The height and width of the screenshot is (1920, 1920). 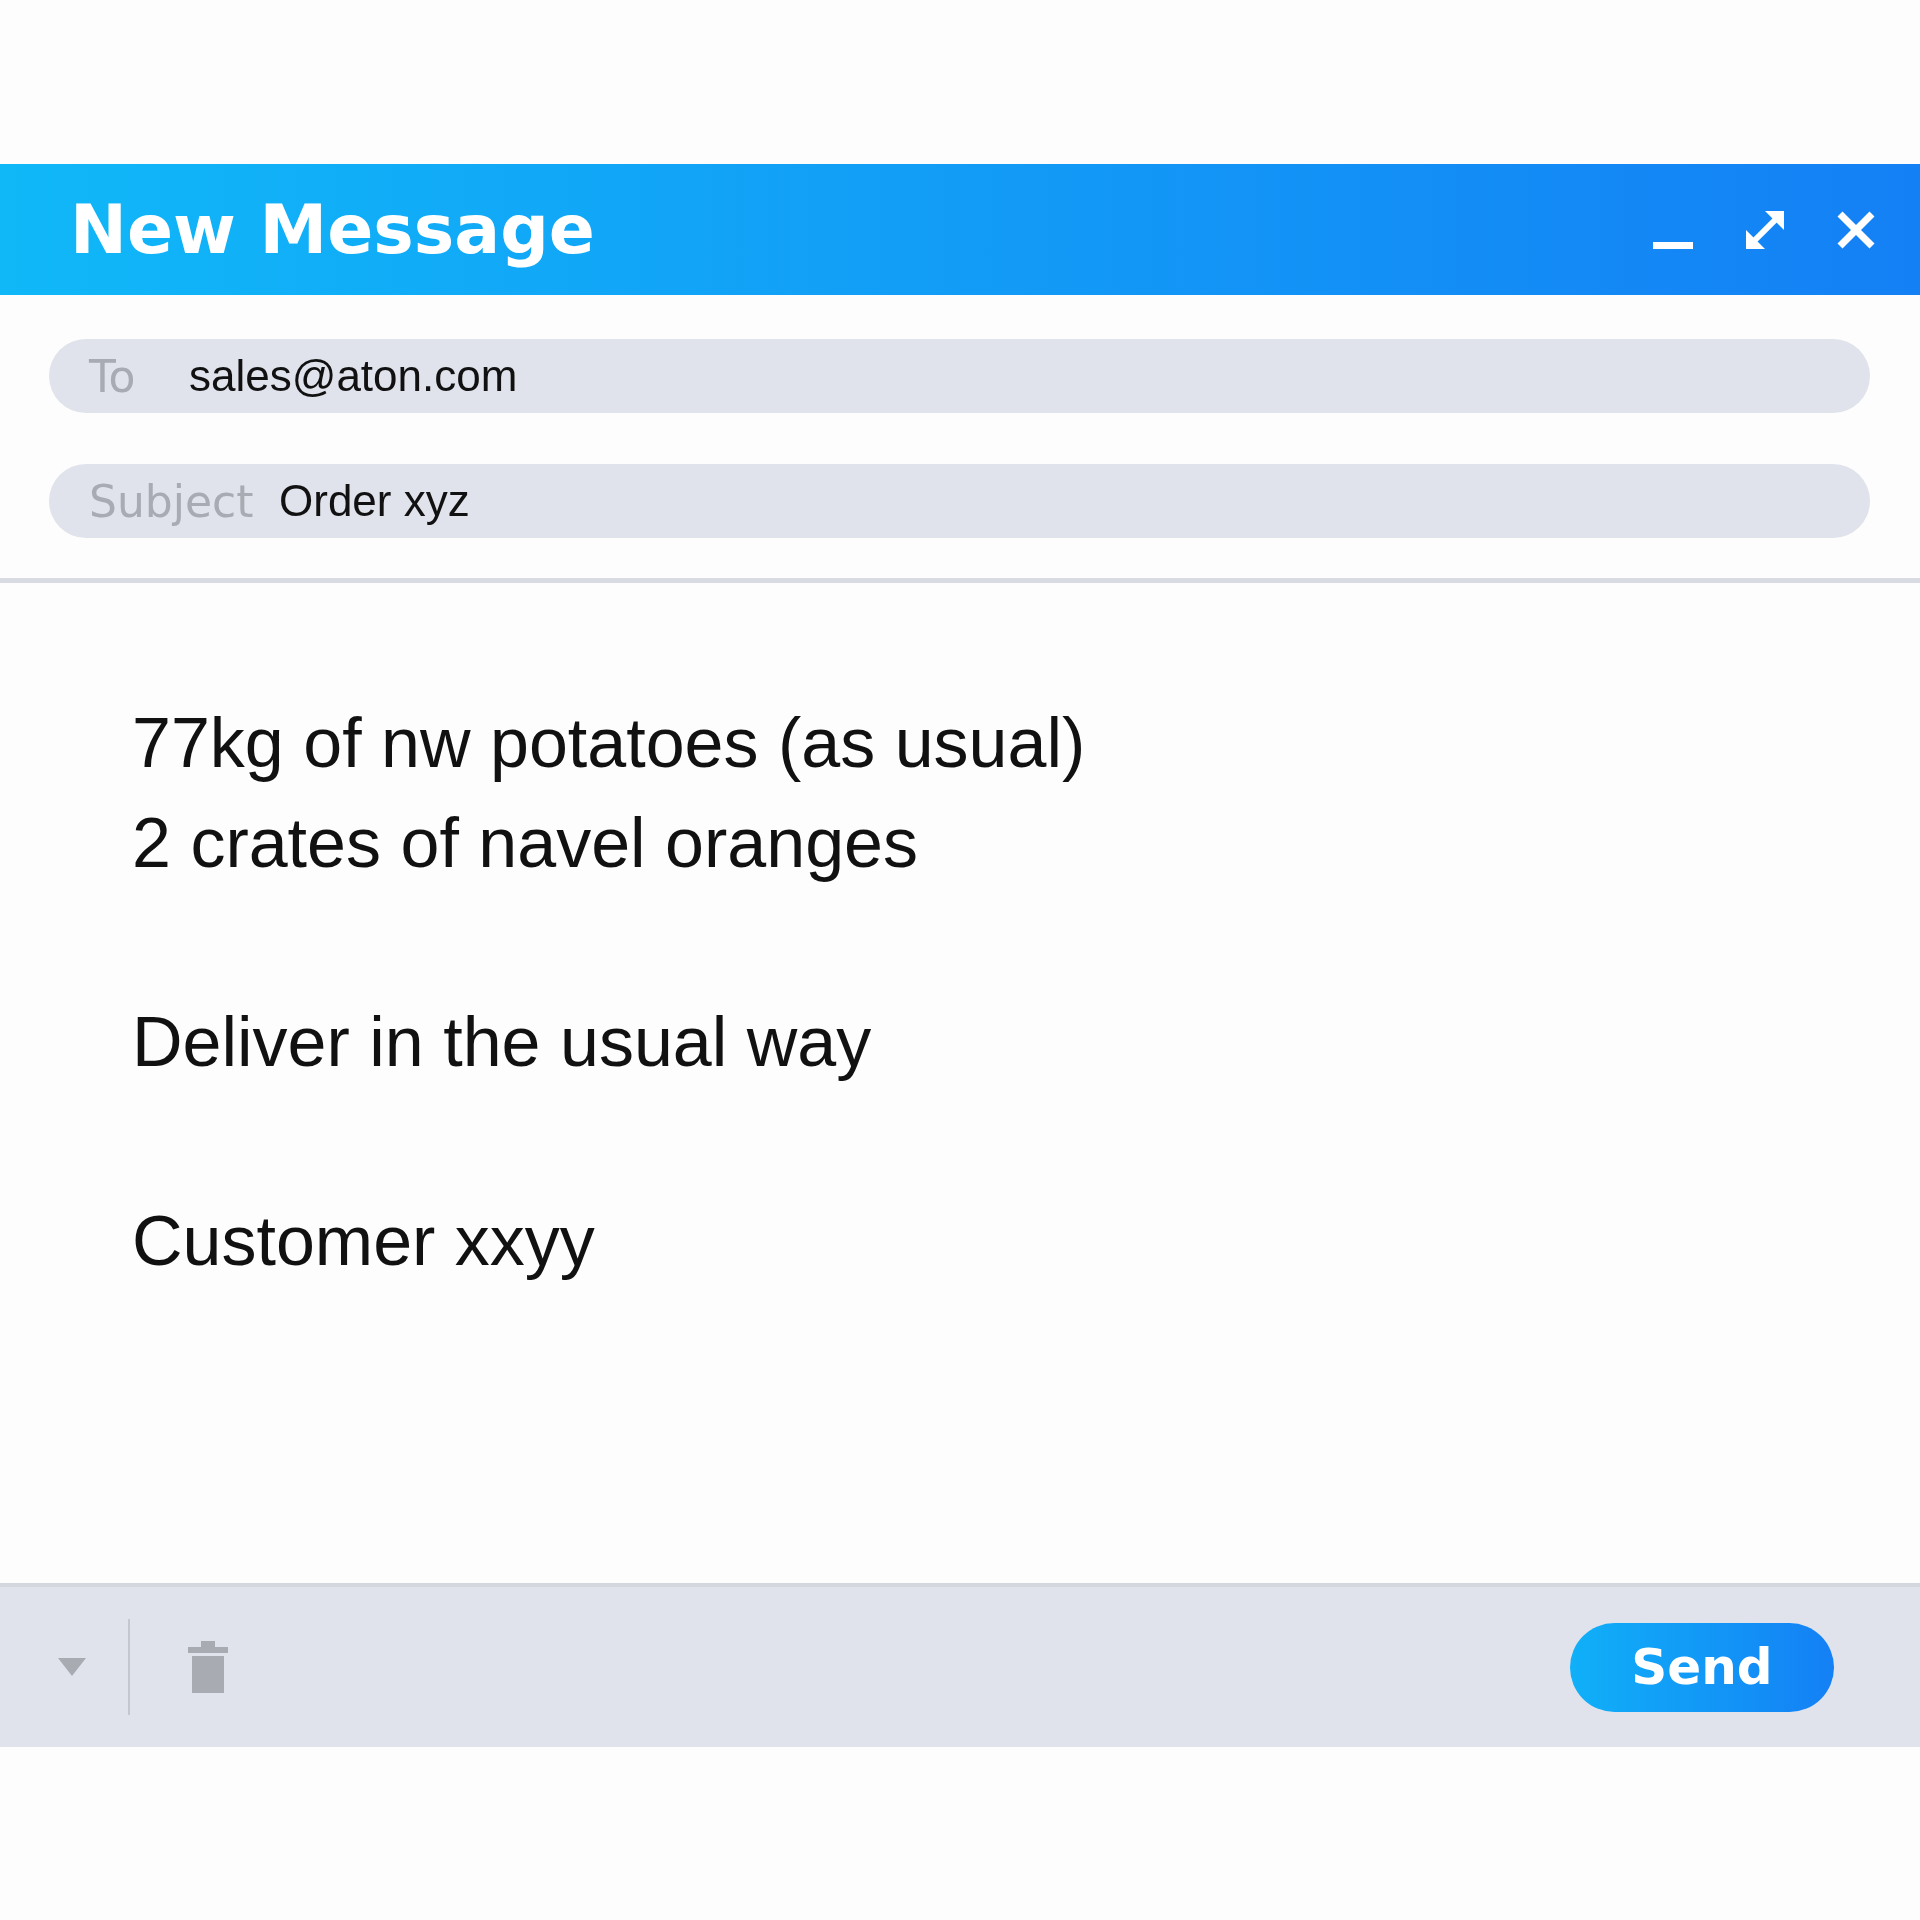 What do you see at coordinates (1856, 229) in the screenshot?
I see `close-icon` at bounding box center [1856, 229].